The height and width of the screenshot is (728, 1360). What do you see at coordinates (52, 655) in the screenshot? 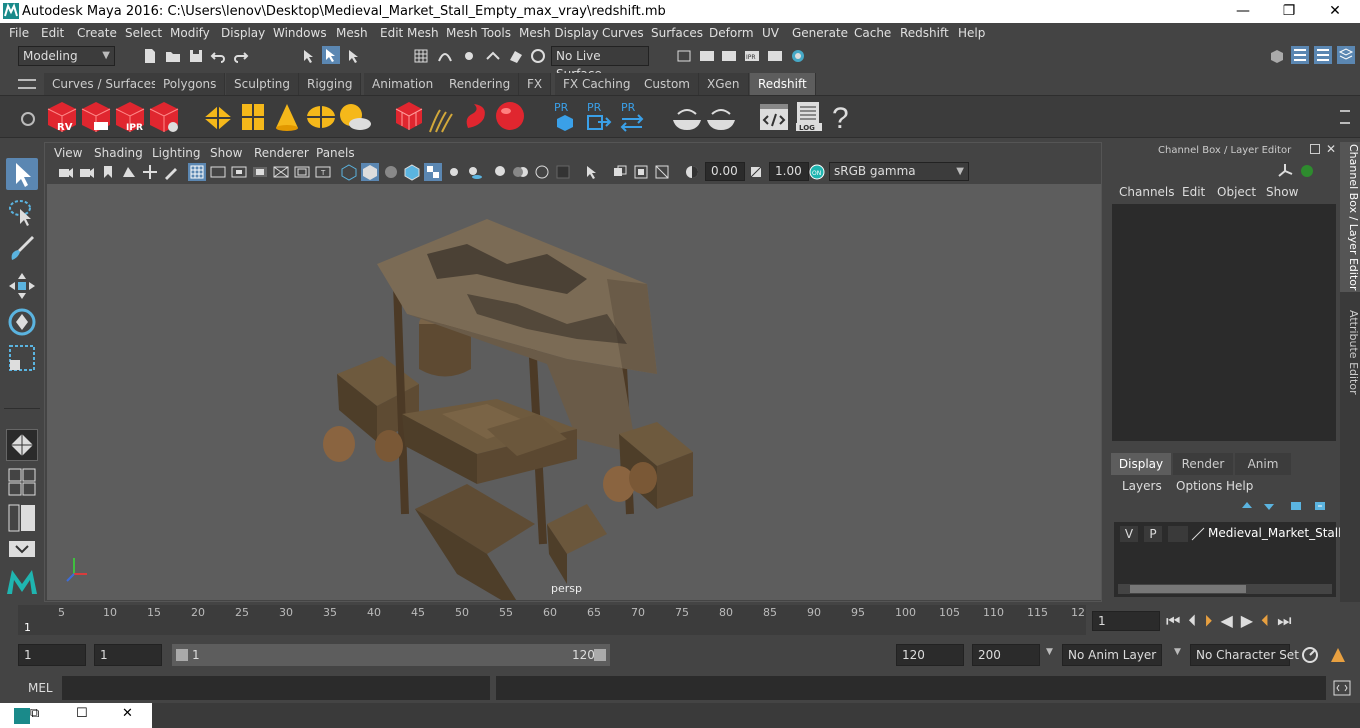
I see `animation-start-field: 1` at bounding box center [52, 655].